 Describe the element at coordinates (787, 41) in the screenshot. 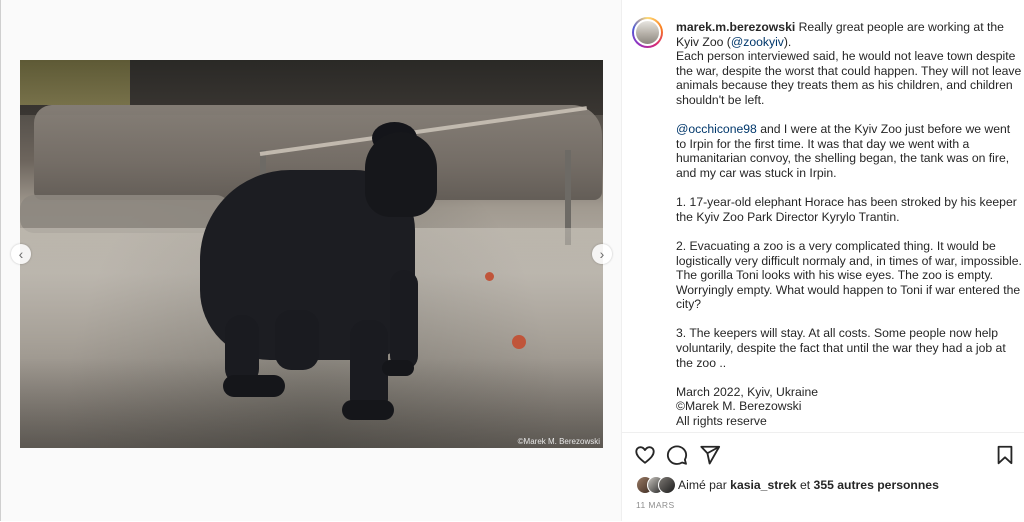

I see `caption-intro-end: ).` at that location.